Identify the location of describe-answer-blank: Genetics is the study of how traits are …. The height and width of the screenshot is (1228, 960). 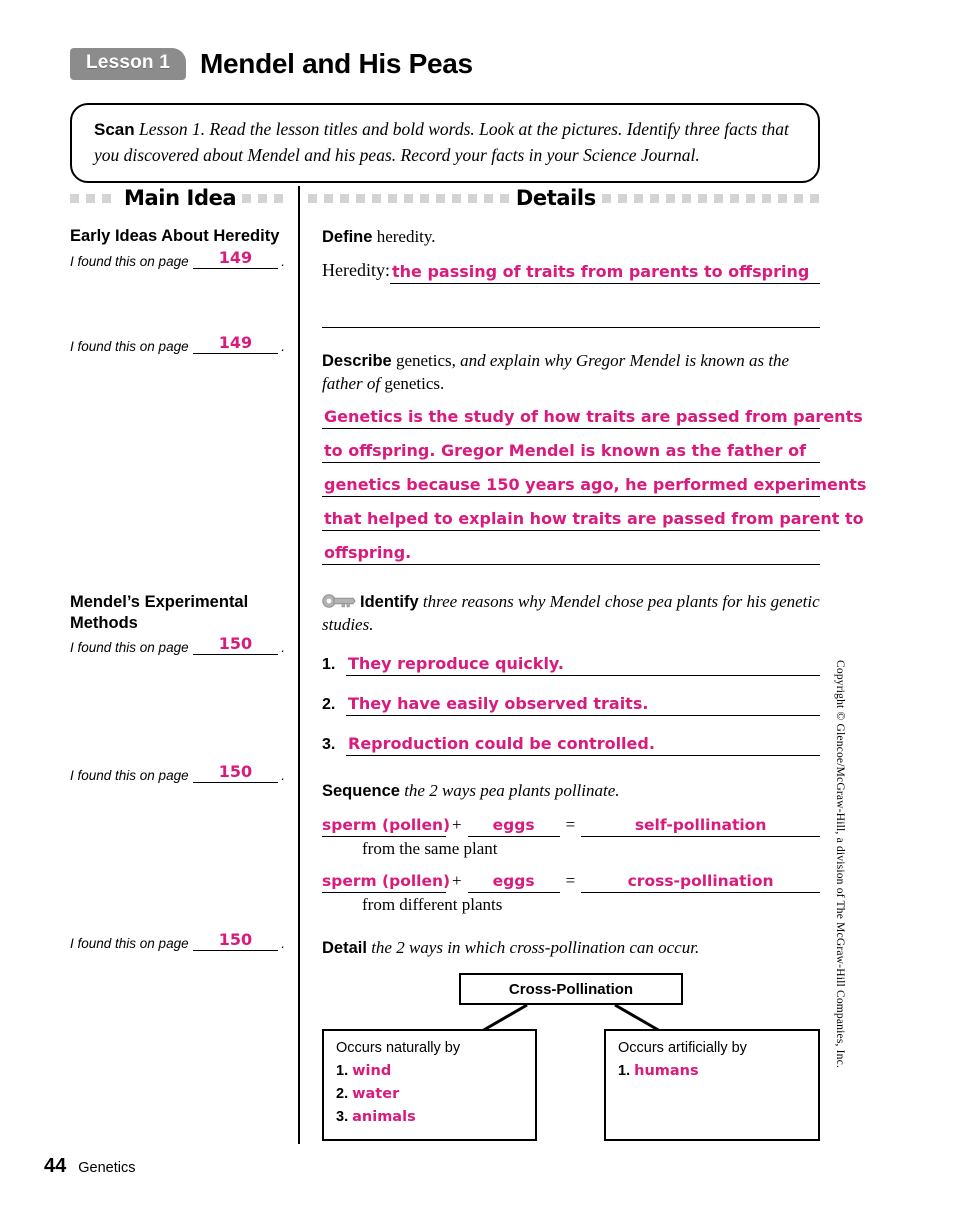
(592, 414).